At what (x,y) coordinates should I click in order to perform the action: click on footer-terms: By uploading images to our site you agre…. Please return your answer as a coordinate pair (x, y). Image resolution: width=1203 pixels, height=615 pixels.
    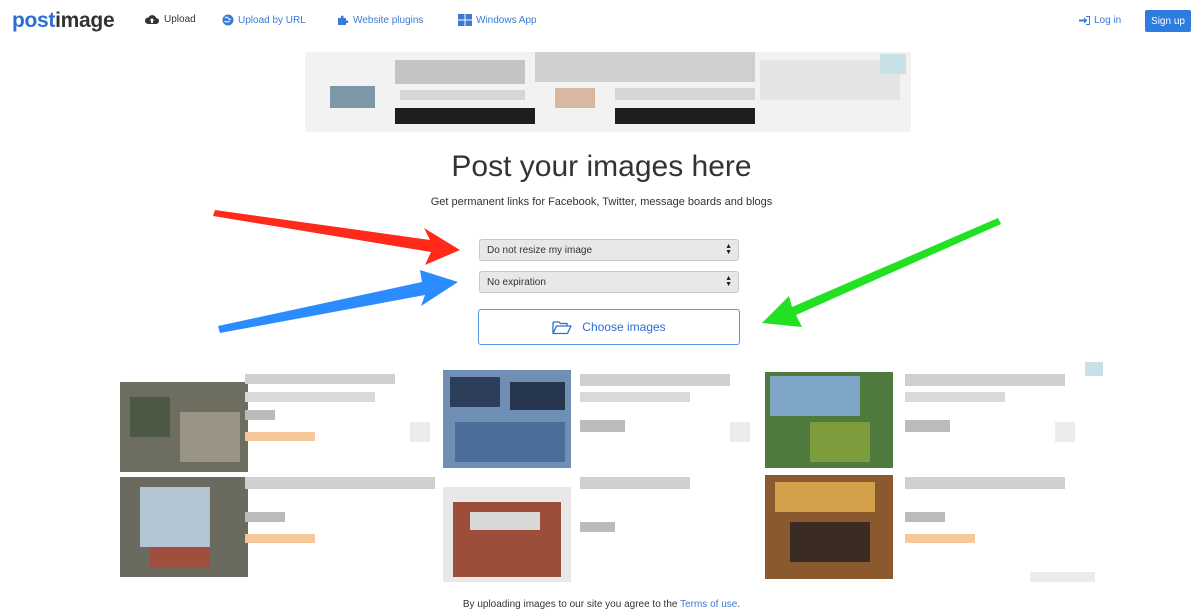
    Looking at the image, I should click on (601, 604).